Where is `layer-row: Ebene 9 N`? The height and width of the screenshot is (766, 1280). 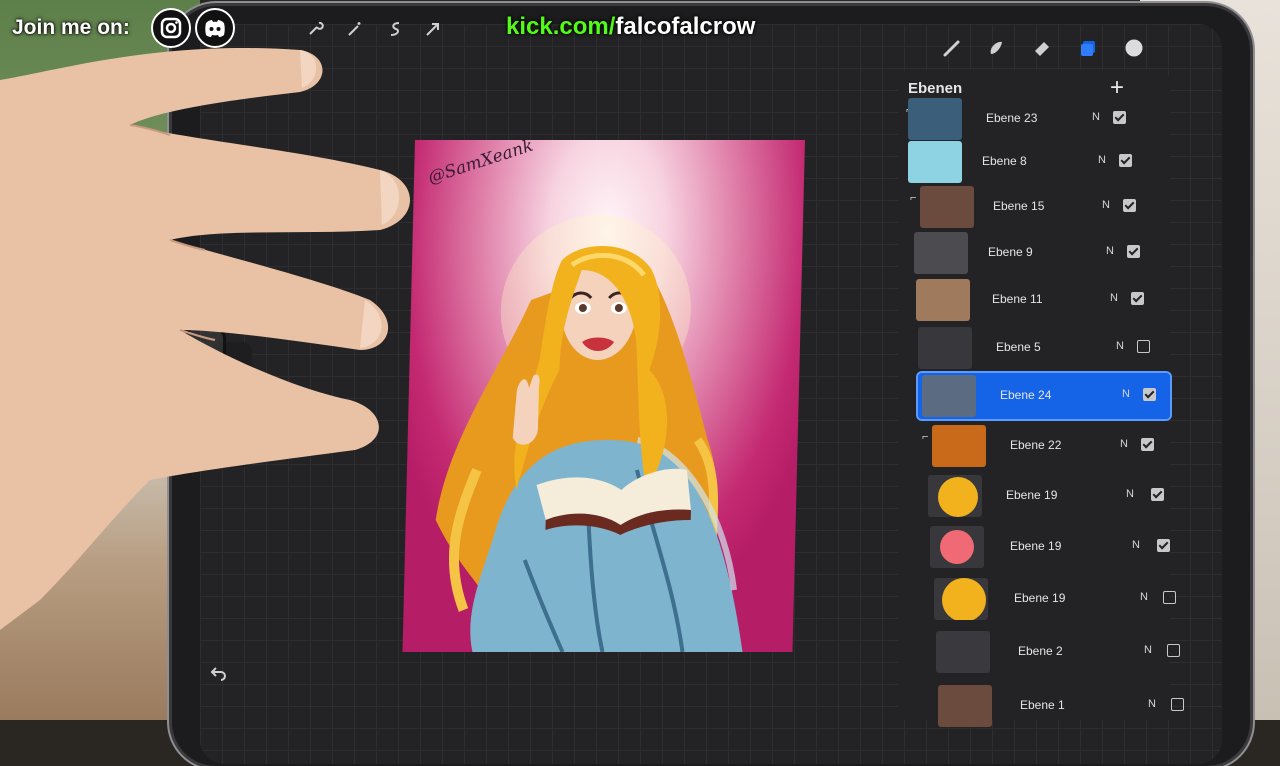
layer-row: Ebene 9 N is located at coordinates (1030, 253).